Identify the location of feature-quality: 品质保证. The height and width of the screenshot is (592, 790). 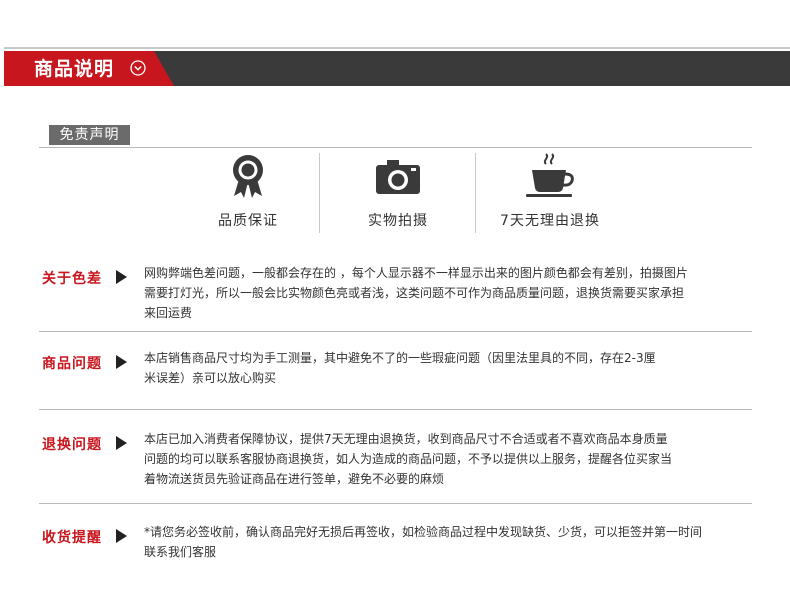
(248, 192).